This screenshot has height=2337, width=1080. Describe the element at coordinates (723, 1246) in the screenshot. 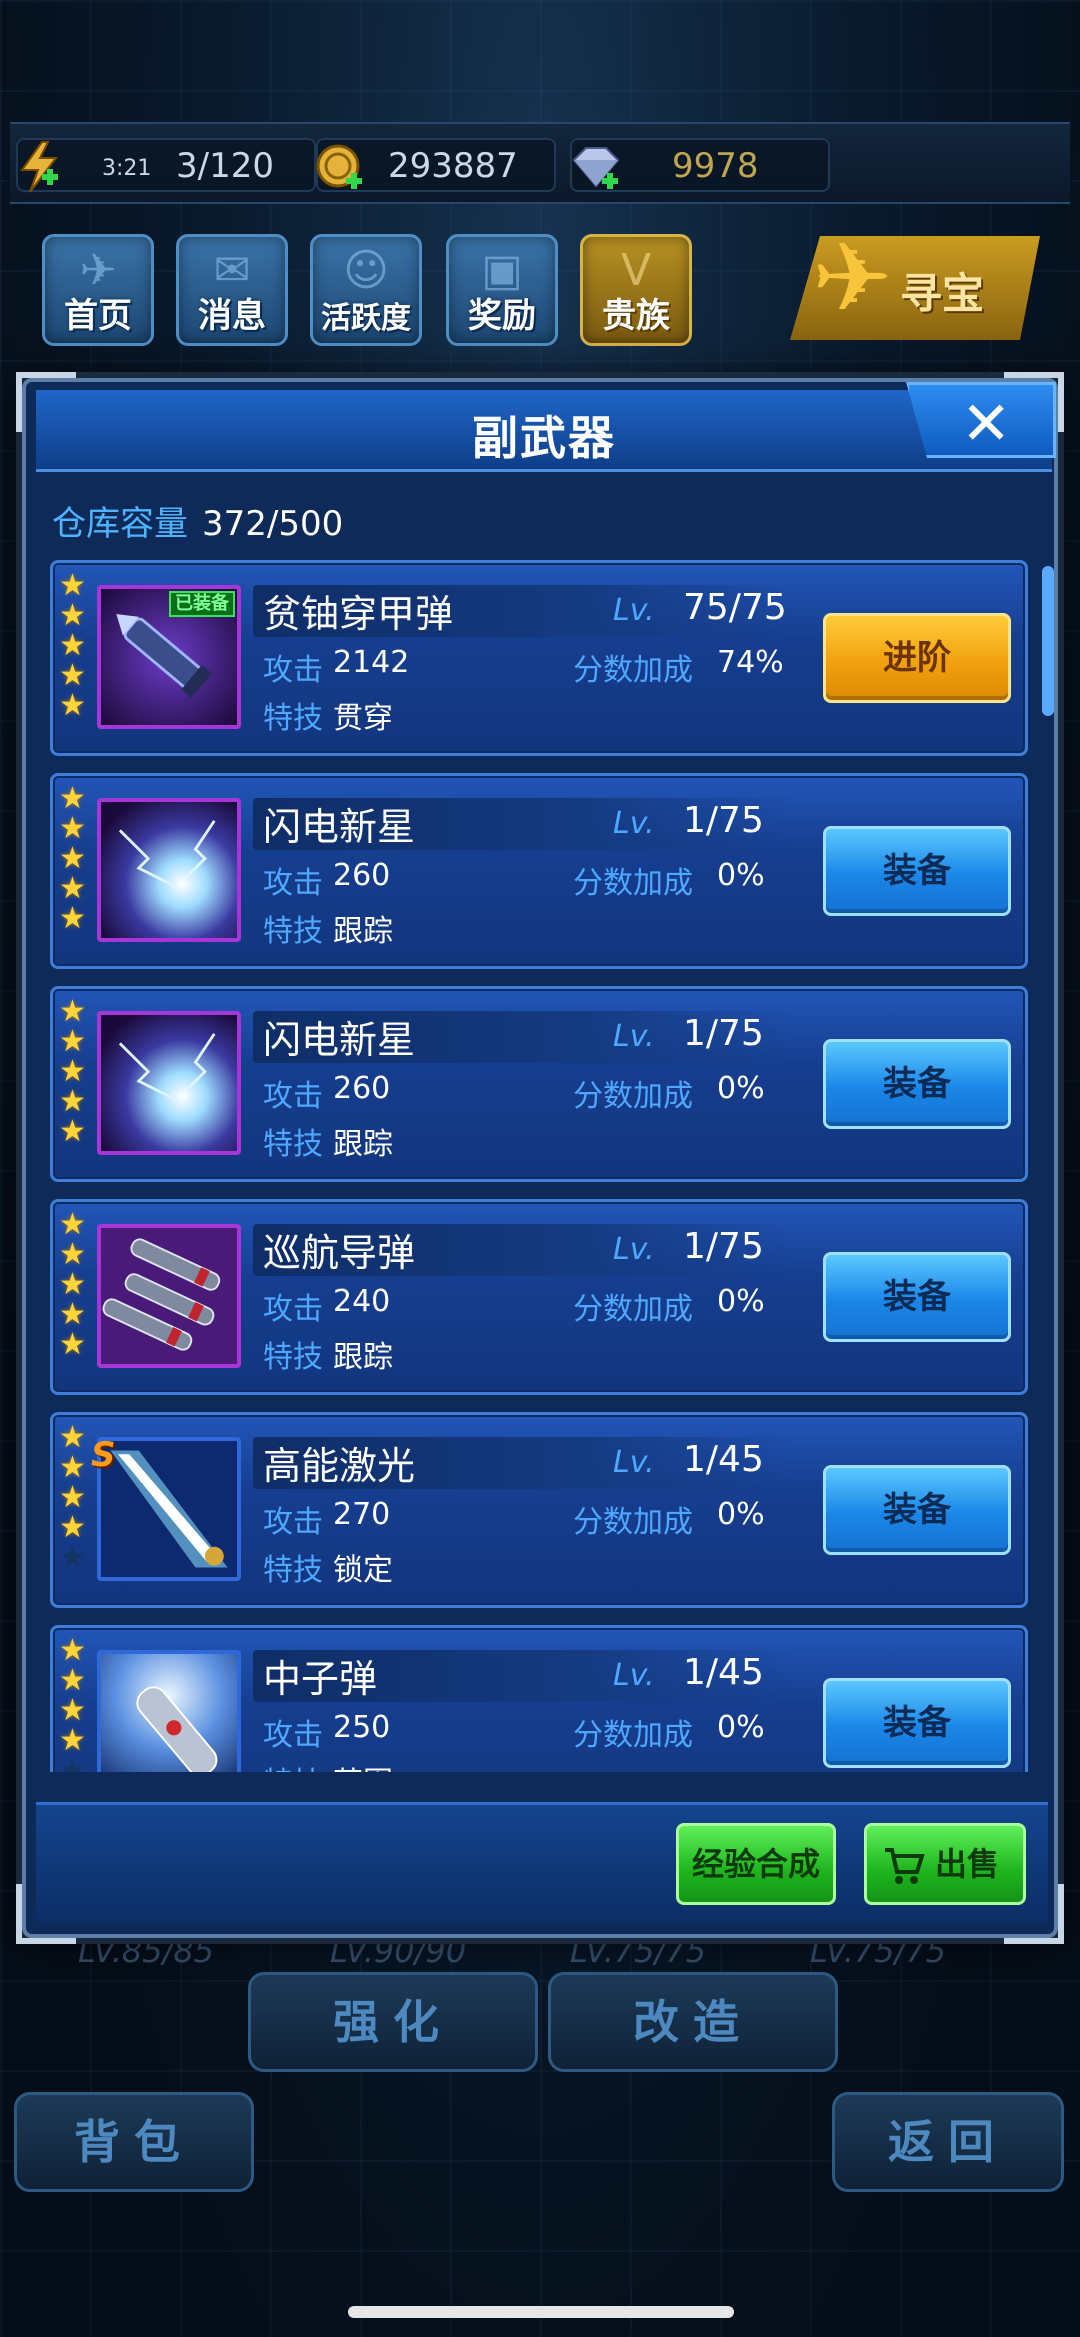

I see `weapon-level: 1/75` at that location.